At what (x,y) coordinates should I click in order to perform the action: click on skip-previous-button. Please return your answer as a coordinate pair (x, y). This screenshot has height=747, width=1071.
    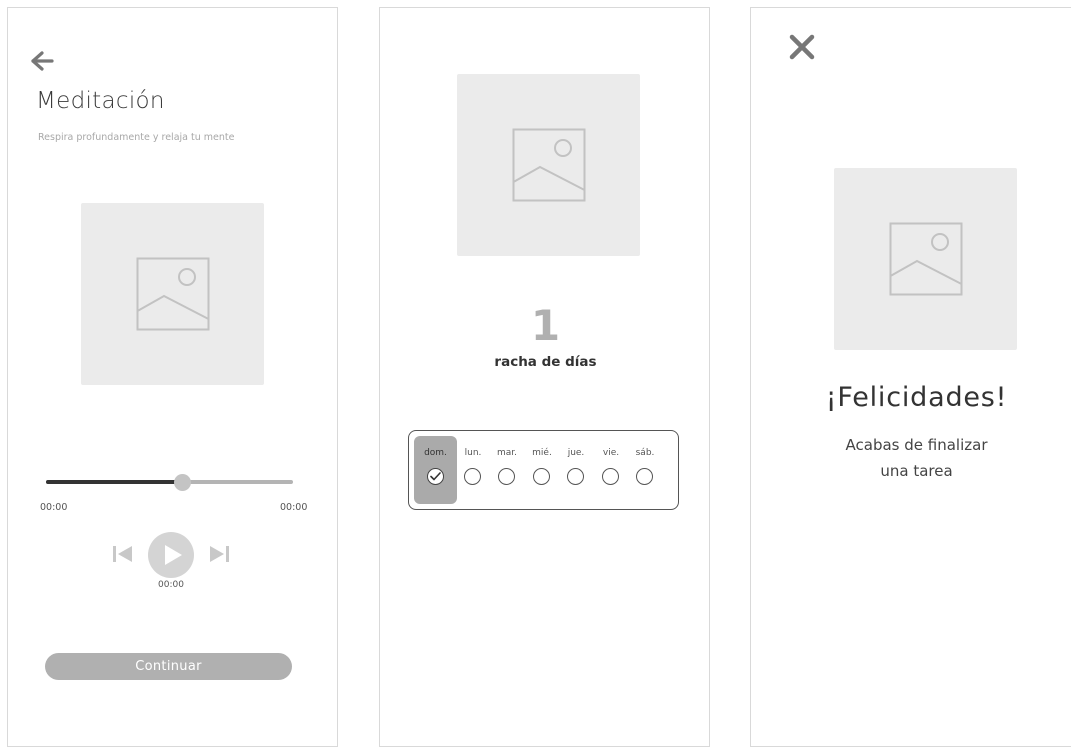
    Looking at the image, I should click on (123, 554).